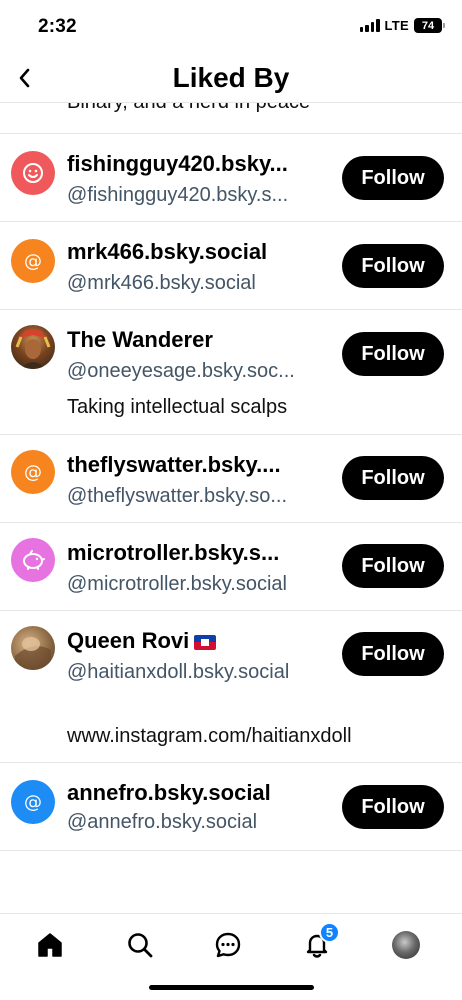 Image resolution: width=462 pixels, height=1000 pixels. Describe the element at coordinates (128, 640) in the screenshot. I see `user-name-text: Queen Rovi` at that location.